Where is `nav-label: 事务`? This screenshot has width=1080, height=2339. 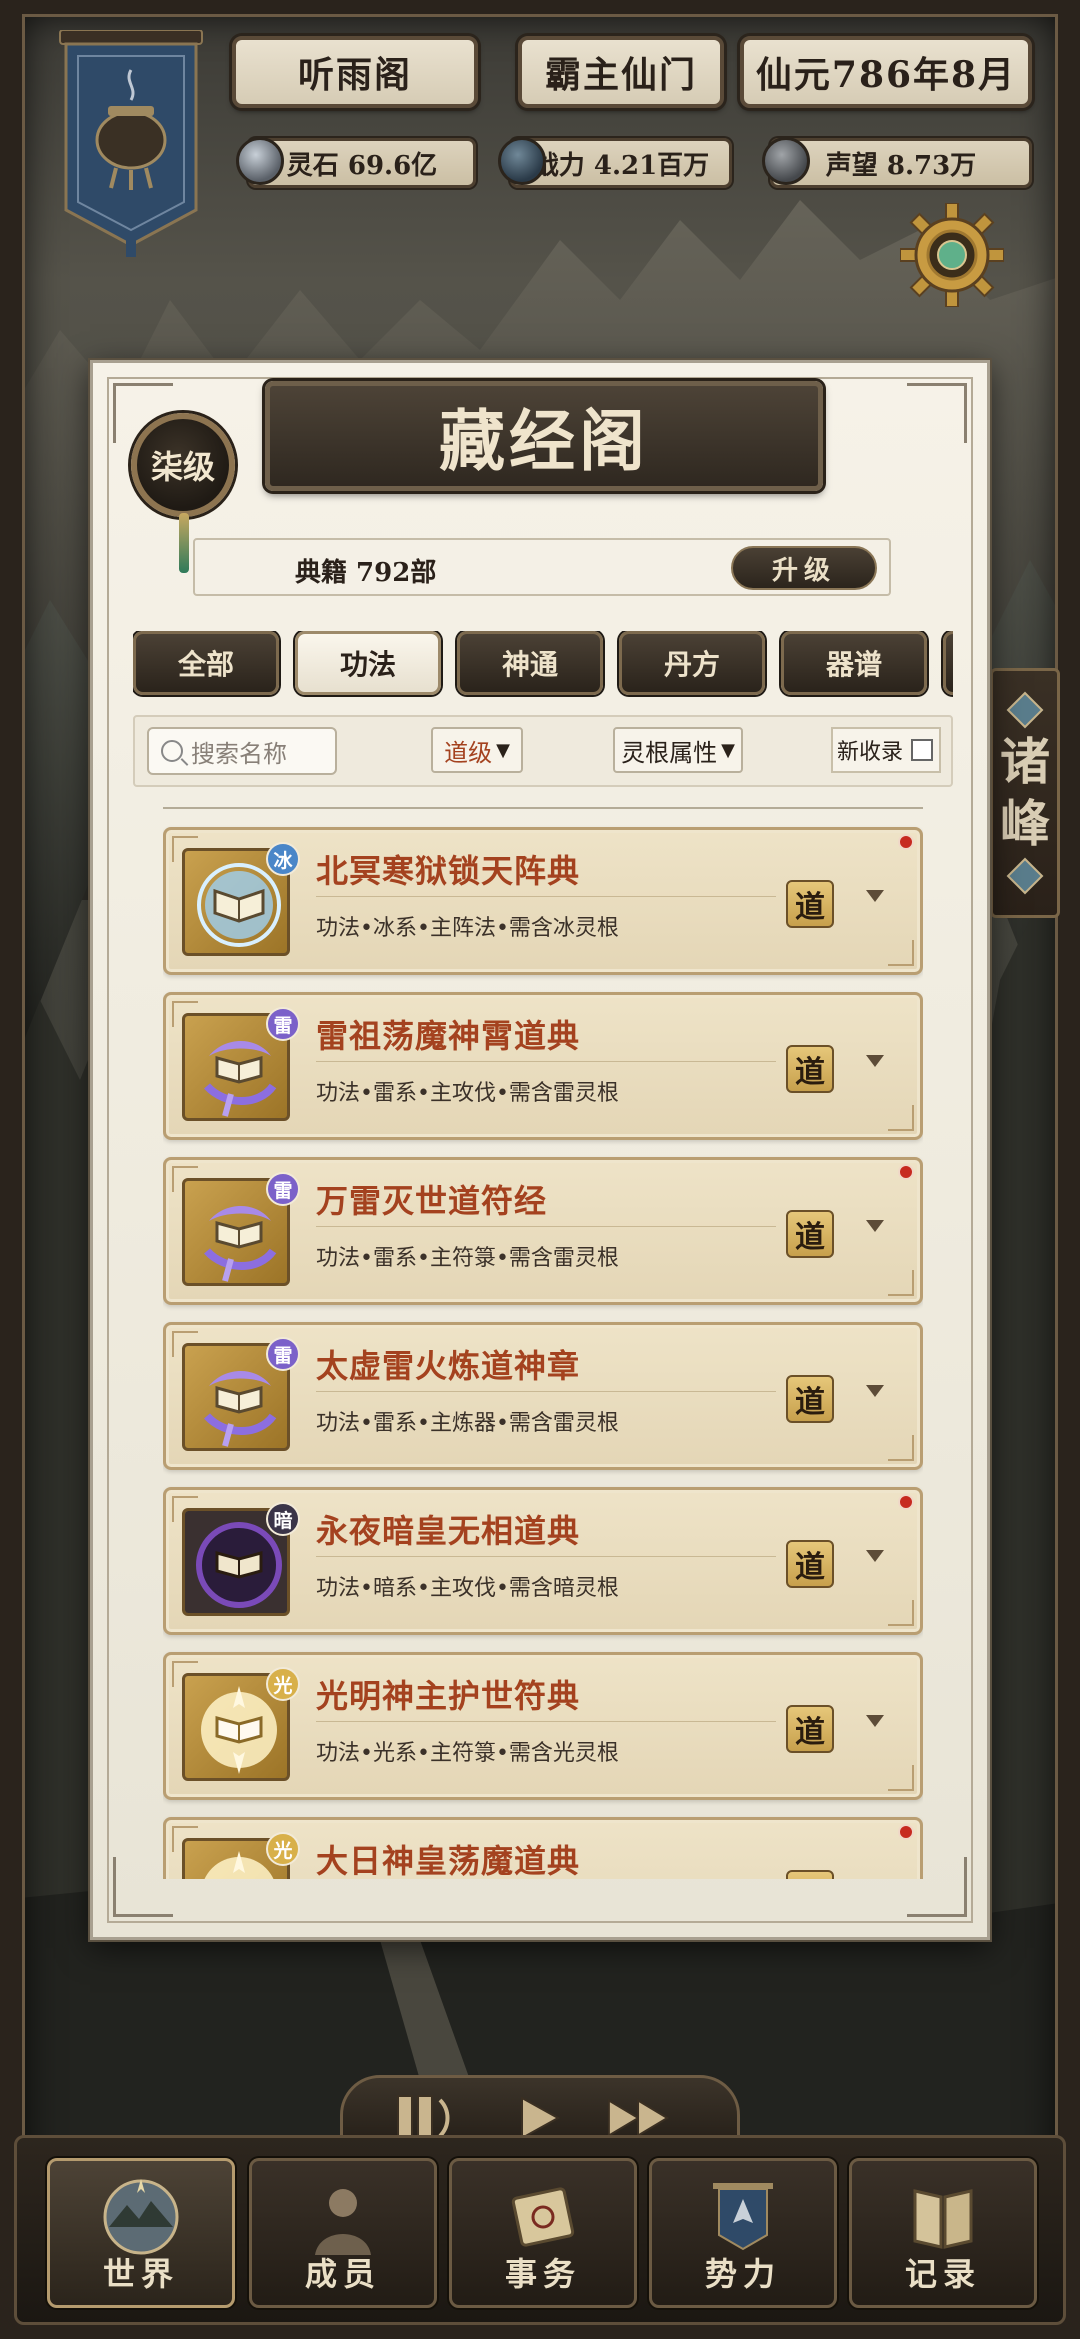
nav-label: 事务 is located at coordinates (542, 2274).